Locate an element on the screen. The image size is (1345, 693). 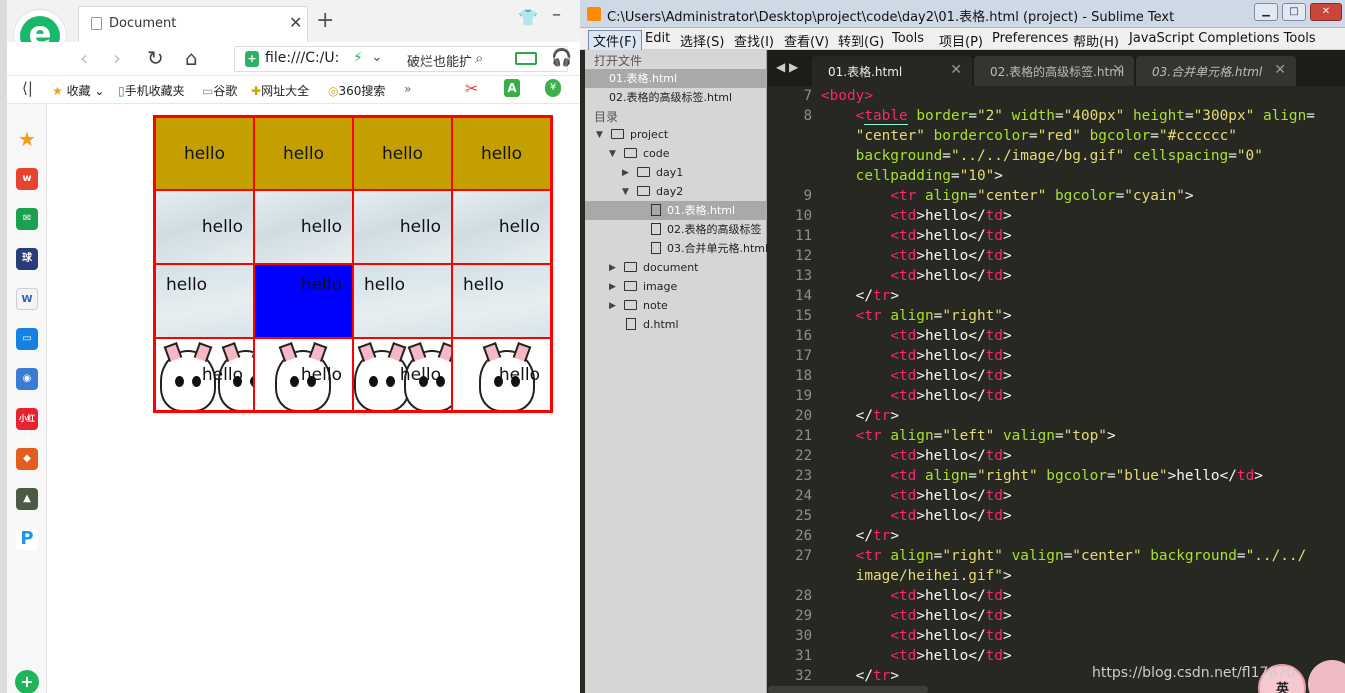
url-text: file:///C:/U: is located at coordinates (302, 58).